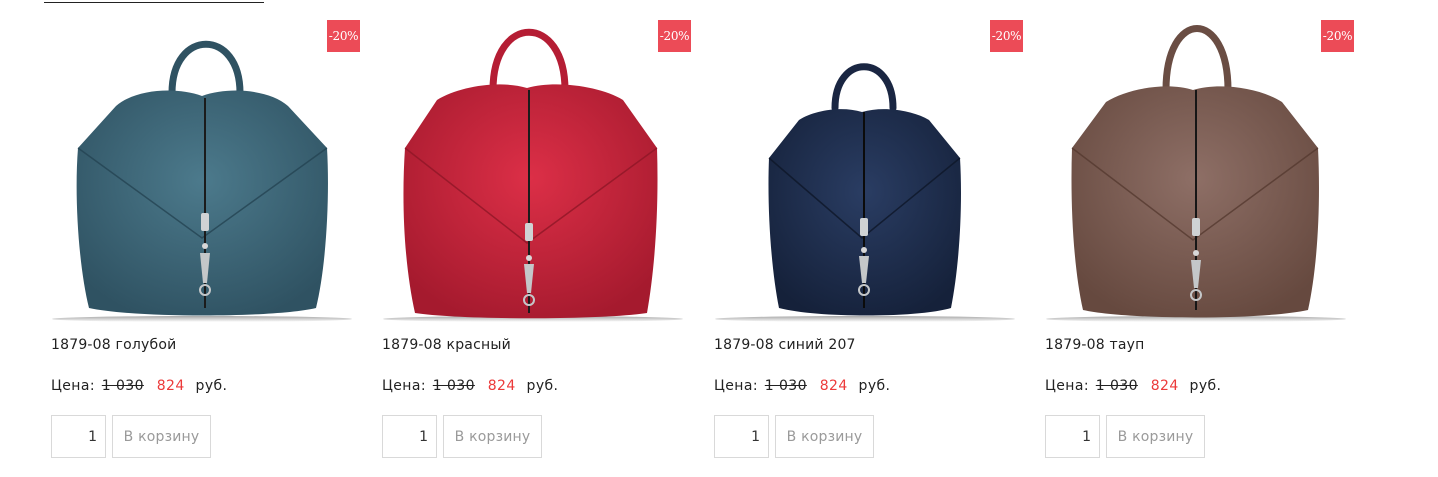  Describe the element at coordinates (446, 345) in the screenshot. I see `product-title: 1879-08 красный` at that location.